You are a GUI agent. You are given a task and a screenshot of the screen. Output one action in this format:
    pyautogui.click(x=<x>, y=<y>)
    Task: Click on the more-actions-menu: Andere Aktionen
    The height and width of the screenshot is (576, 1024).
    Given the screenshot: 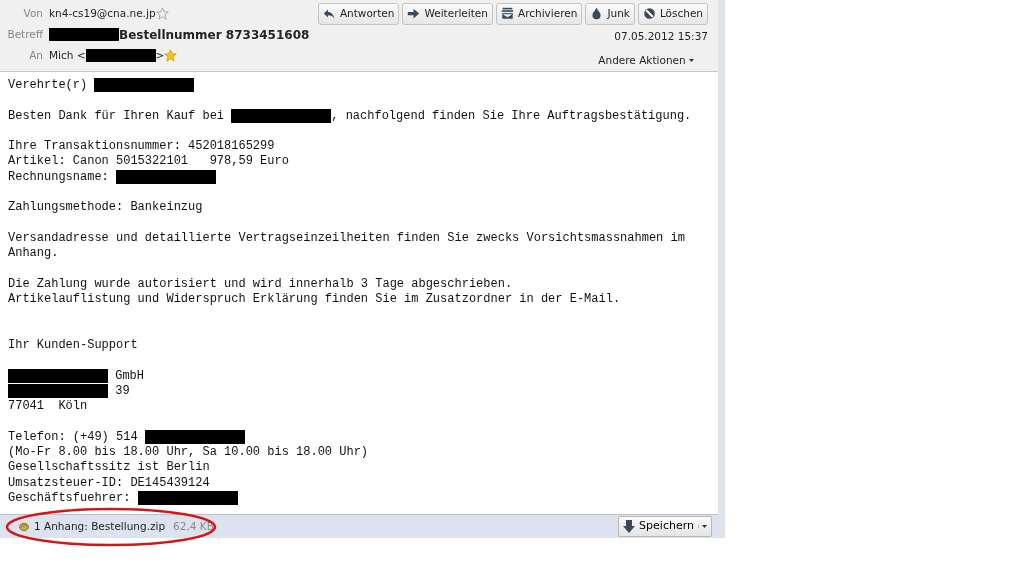 What is the action you would take?
    pyautogui.click(x=646, y=60)
    